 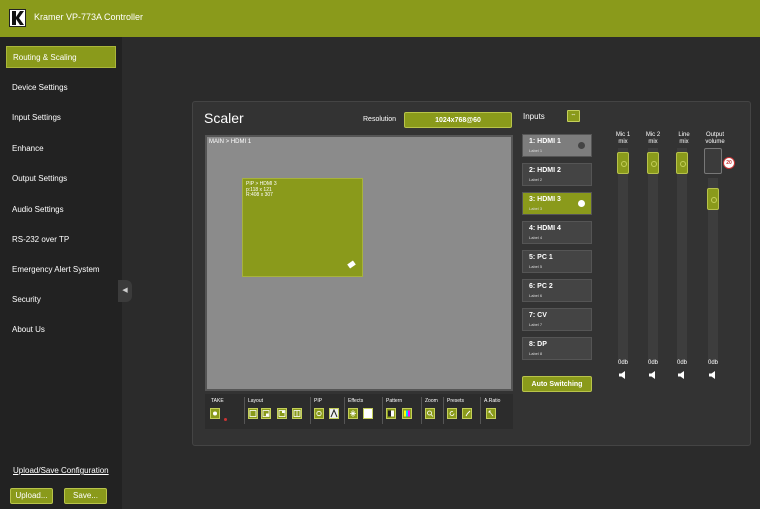 What do you see at coordinates (224, 118) in the screenshot?
I see `scaler-title: Scaler` at bounding box center [224, 118].